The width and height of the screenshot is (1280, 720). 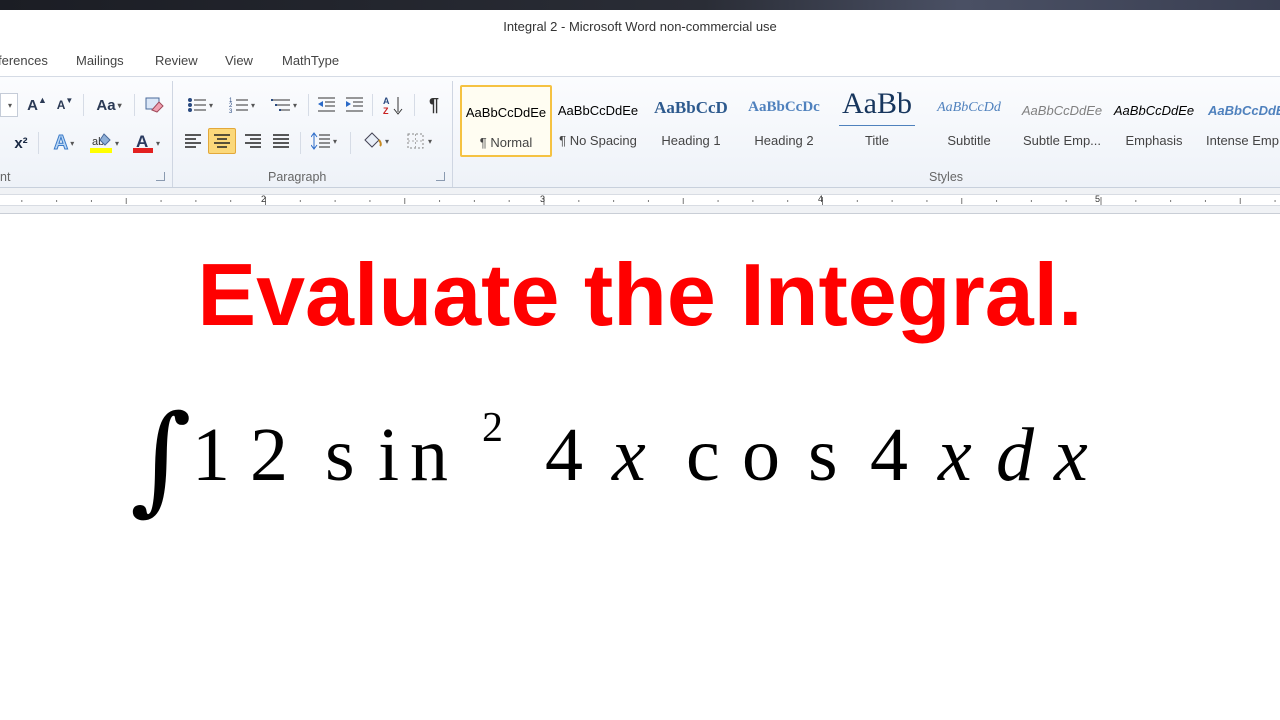 I want to click on style-sample: AaBb, so click(x=877, y=103).